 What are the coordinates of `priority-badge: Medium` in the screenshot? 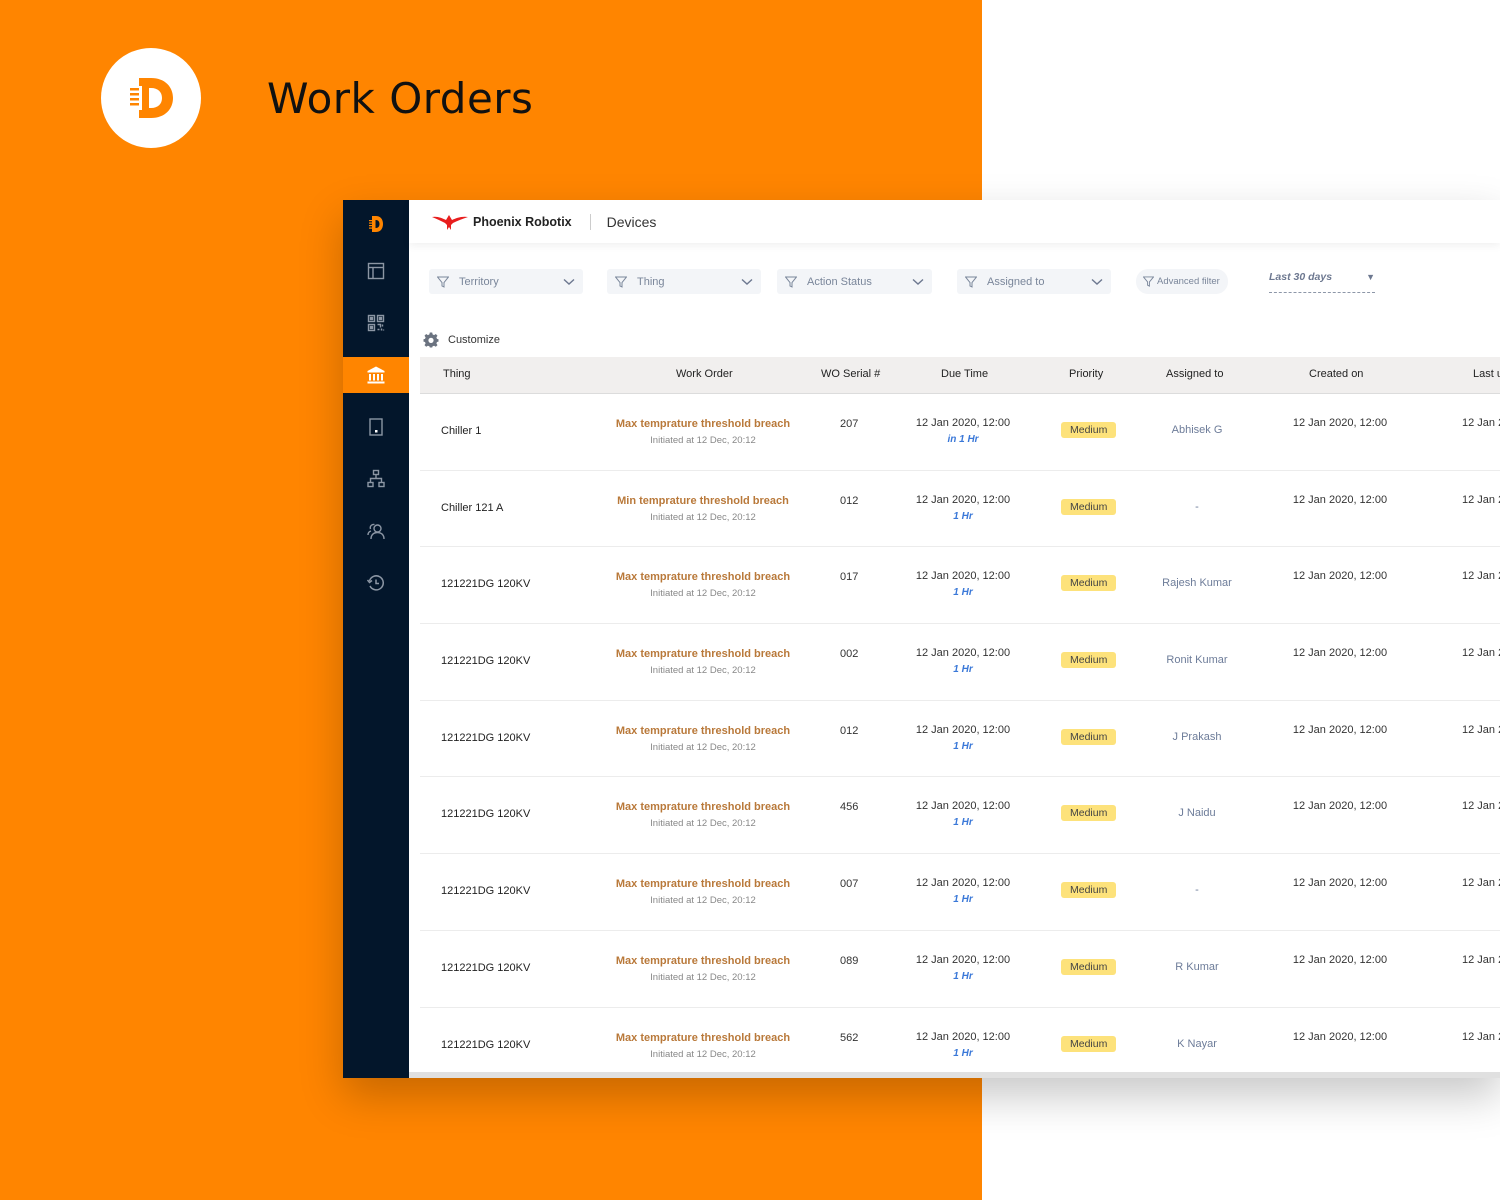 It's located at (1089, 583).